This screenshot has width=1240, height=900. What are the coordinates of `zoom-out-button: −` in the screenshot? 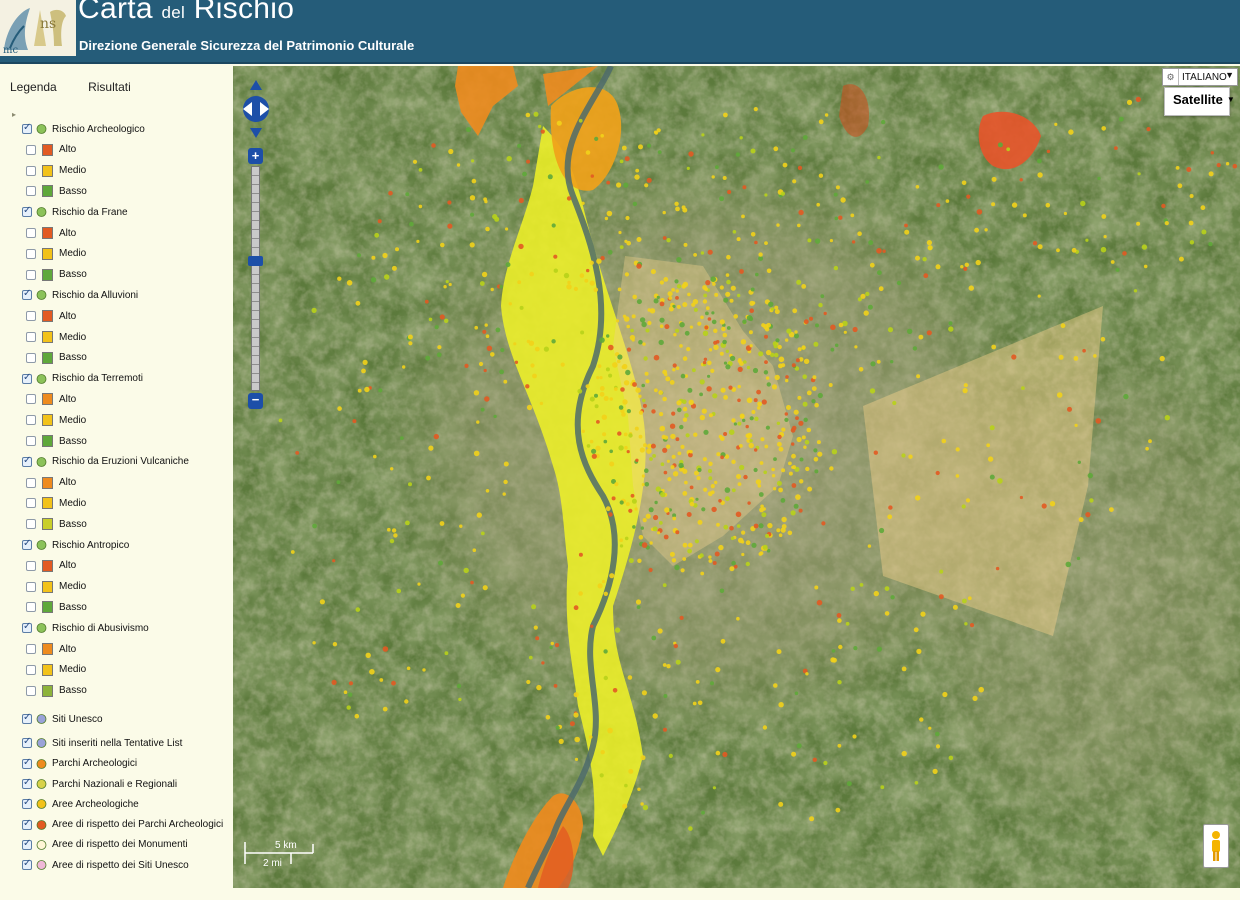 It's located at (255, 401).